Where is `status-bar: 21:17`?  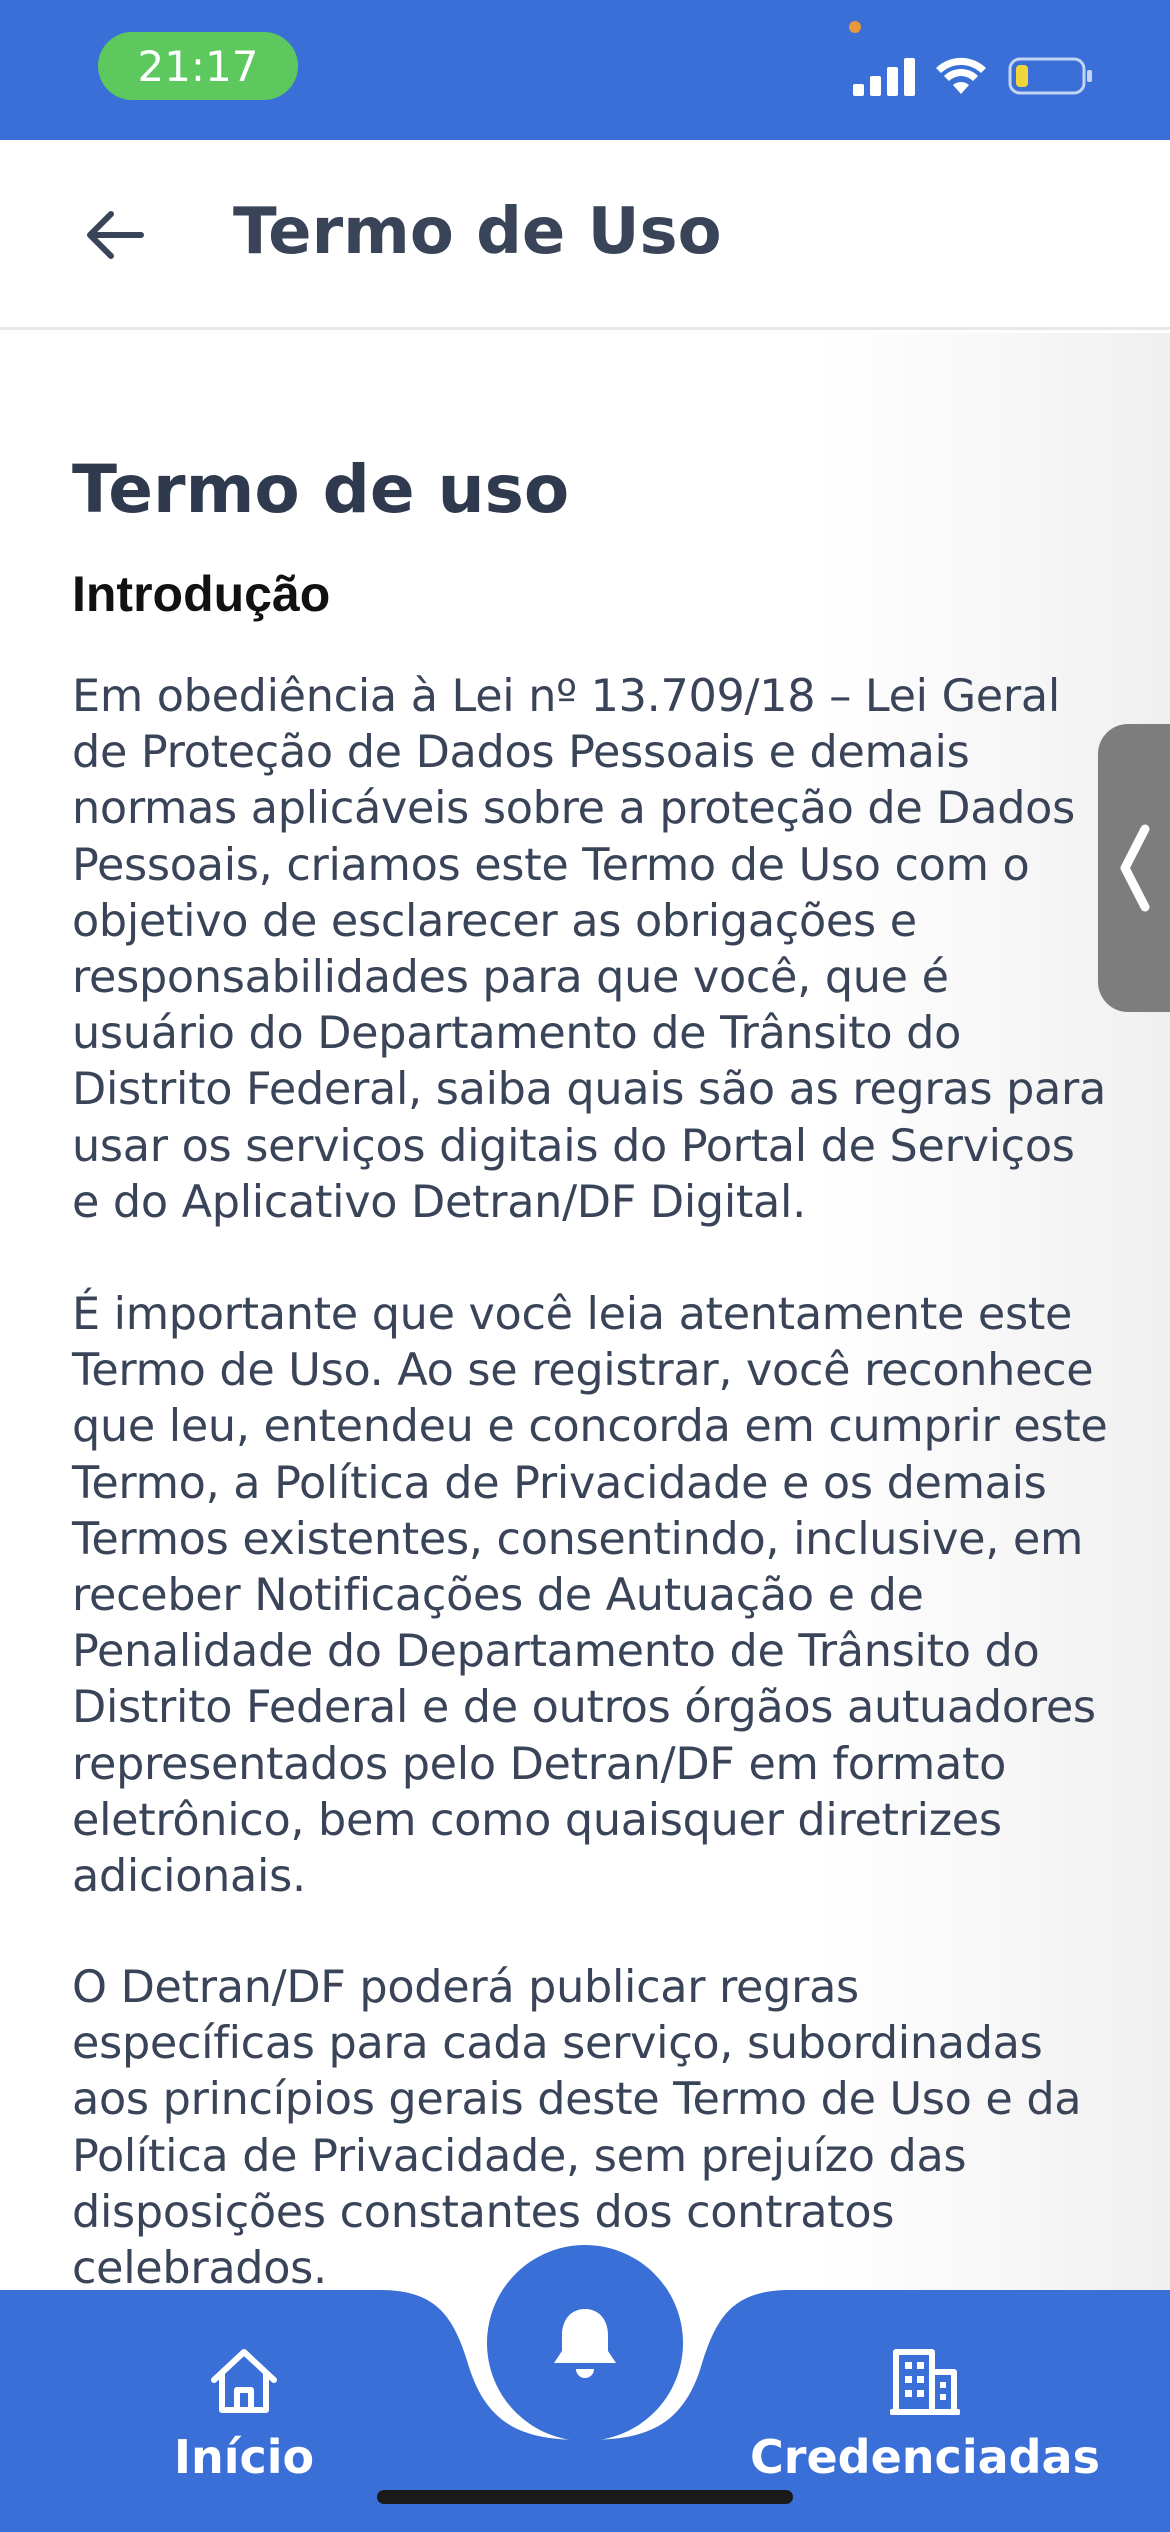 status-bar: 21:17 is located at coordinates (585, 70).